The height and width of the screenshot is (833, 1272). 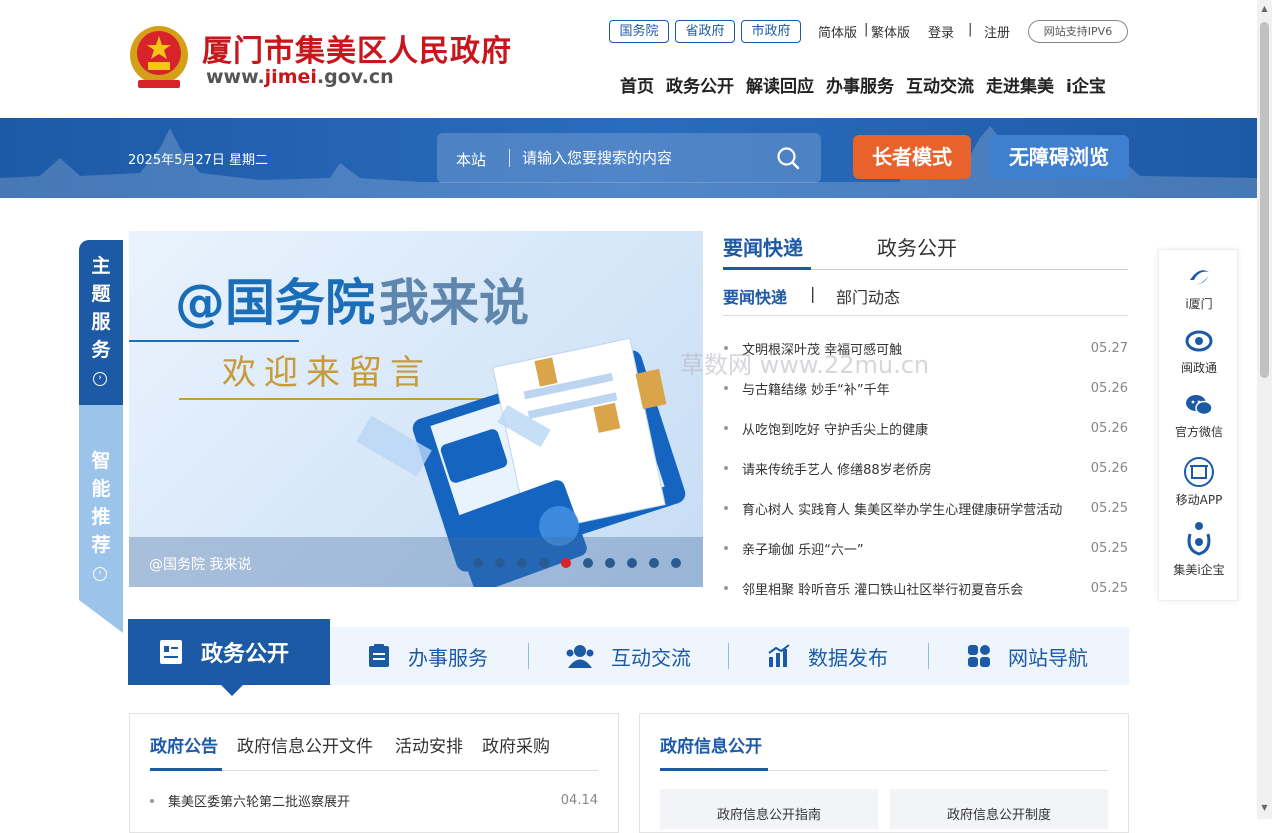 I want to click on news-item: 从吃饱到吃好 守护舌尖上的健康 05.26, so click(x=925, y=428).